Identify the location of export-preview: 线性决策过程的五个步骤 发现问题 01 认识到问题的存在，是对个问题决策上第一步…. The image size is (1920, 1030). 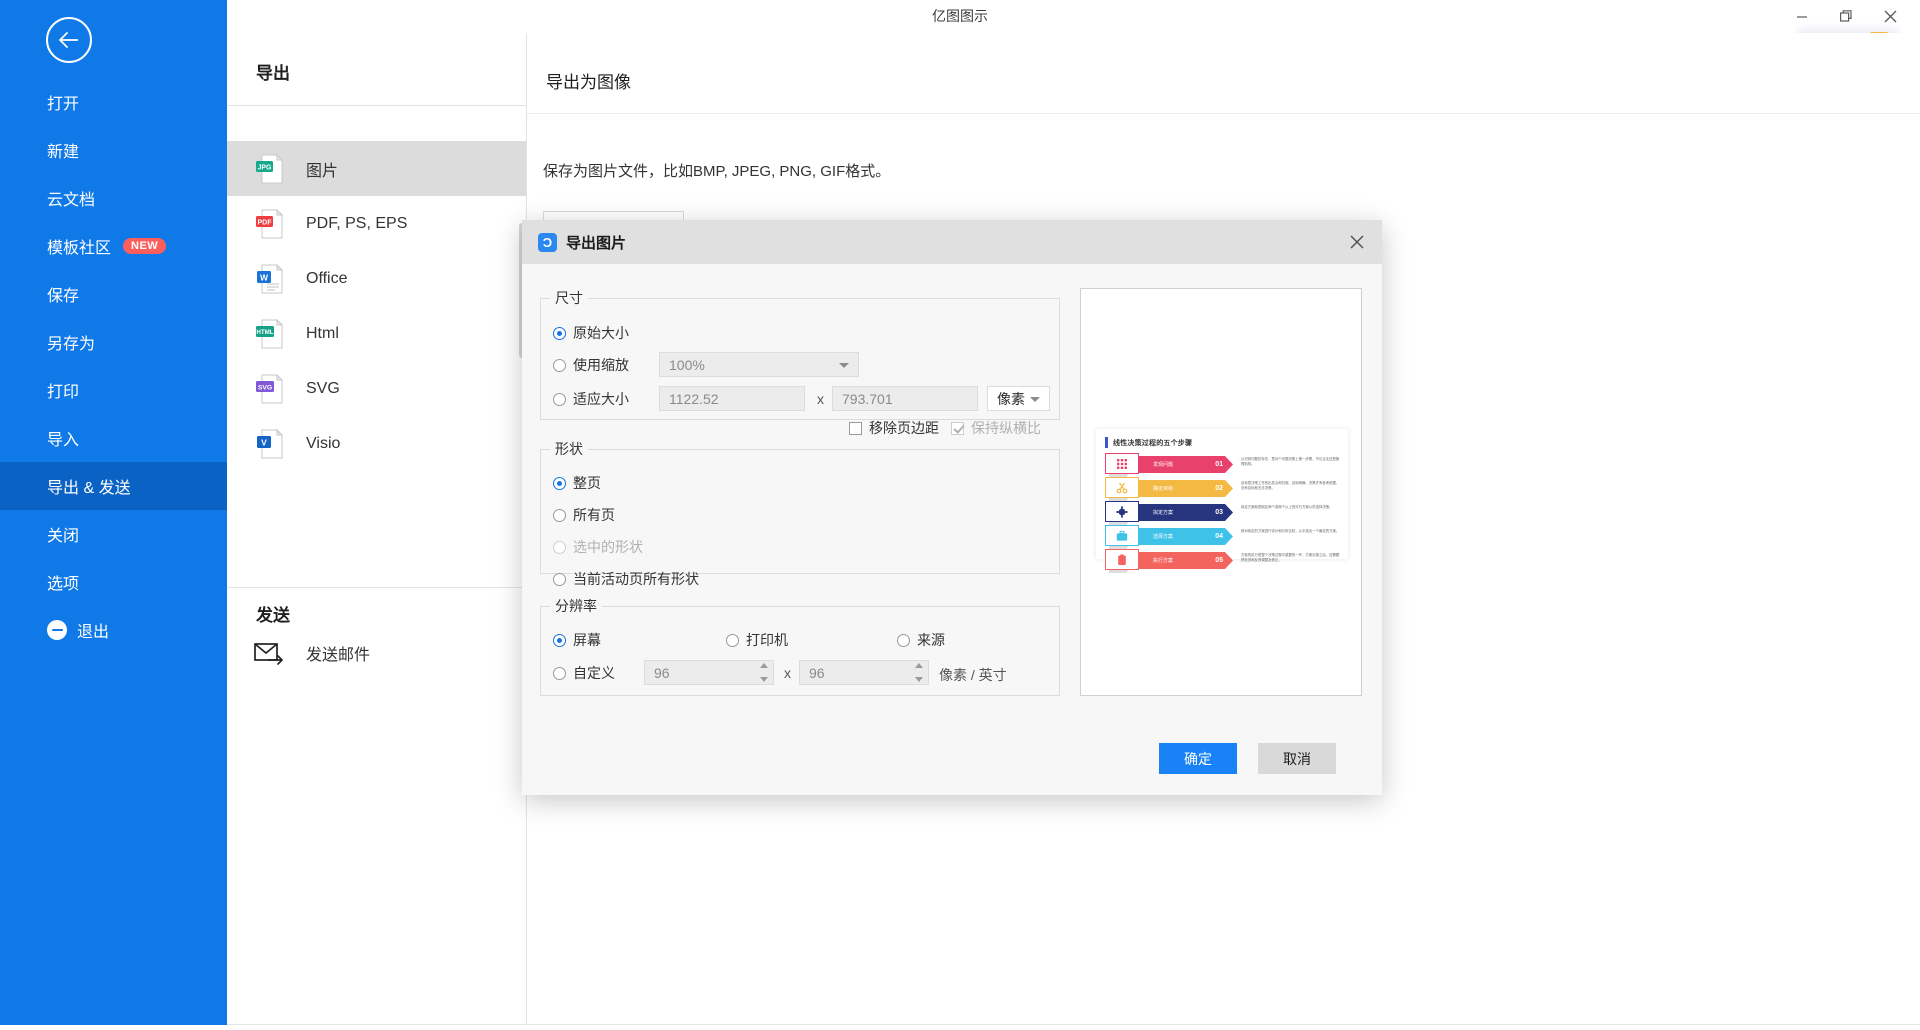
(1221, 492).